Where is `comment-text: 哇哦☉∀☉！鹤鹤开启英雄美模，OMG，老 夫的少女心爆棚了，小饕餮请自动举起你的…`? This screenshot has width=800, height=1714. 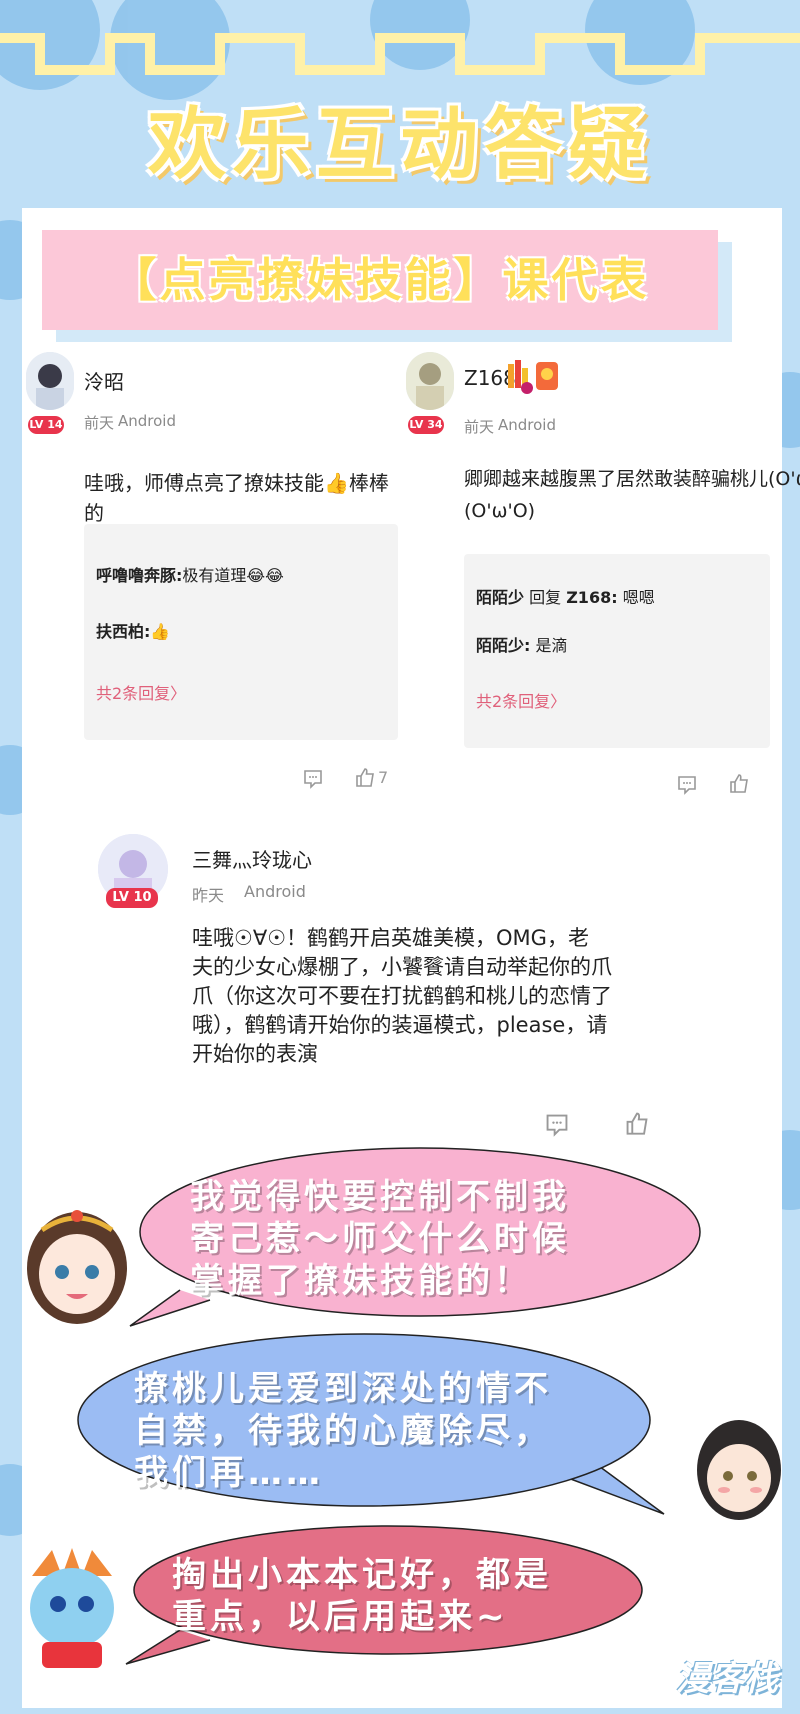
comment-text: 哇哦☉∀☉！鹤鹤开启英雄美模，OMG，老 夫的少女心爆棚了，小饕餮请自动举起你的… is located at coordinates (452, 996).